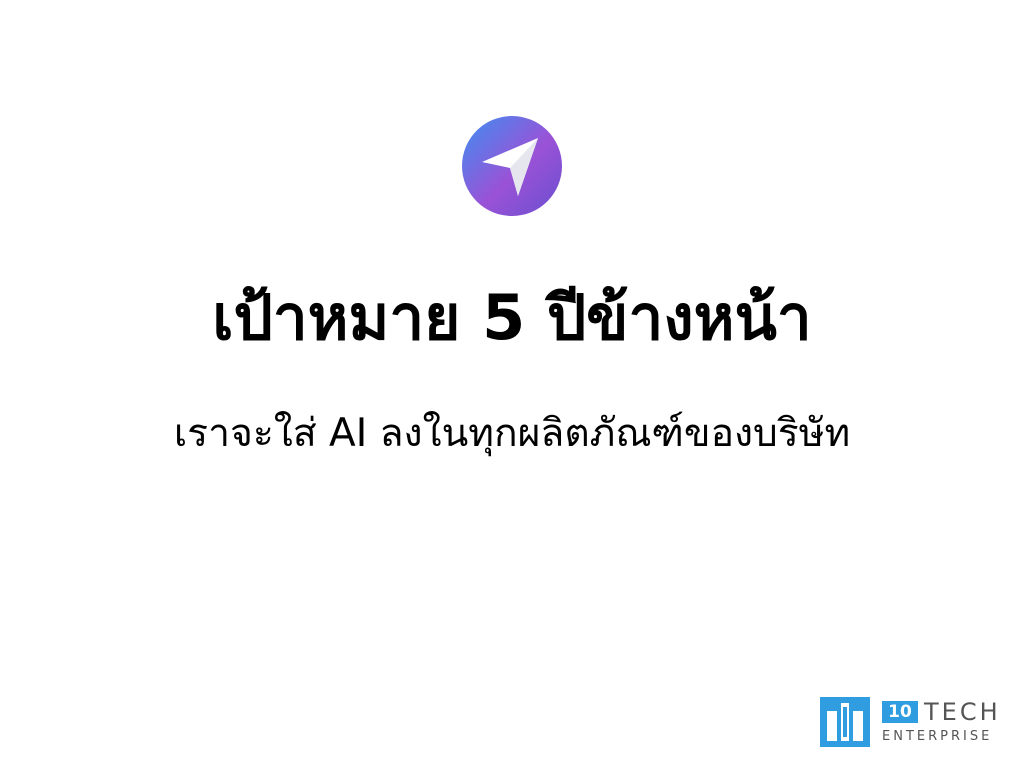  I want to click on brand-logo: 10 TECH ENTERPRISE, so click(915, 723).